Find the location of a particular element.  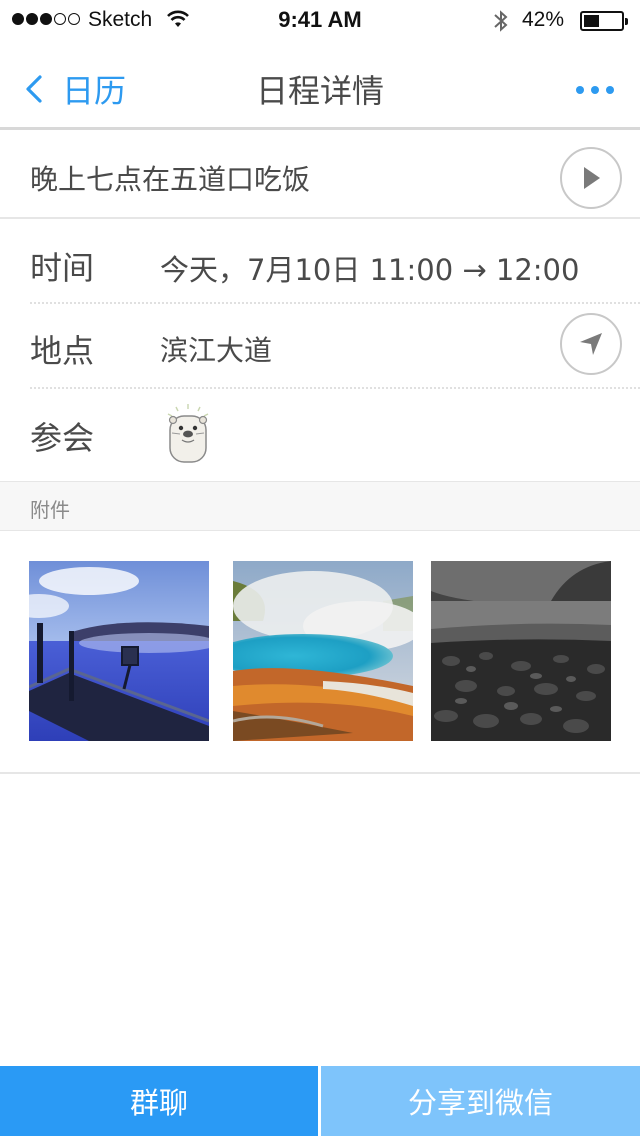

play-button is located at coordinates (591, 178).